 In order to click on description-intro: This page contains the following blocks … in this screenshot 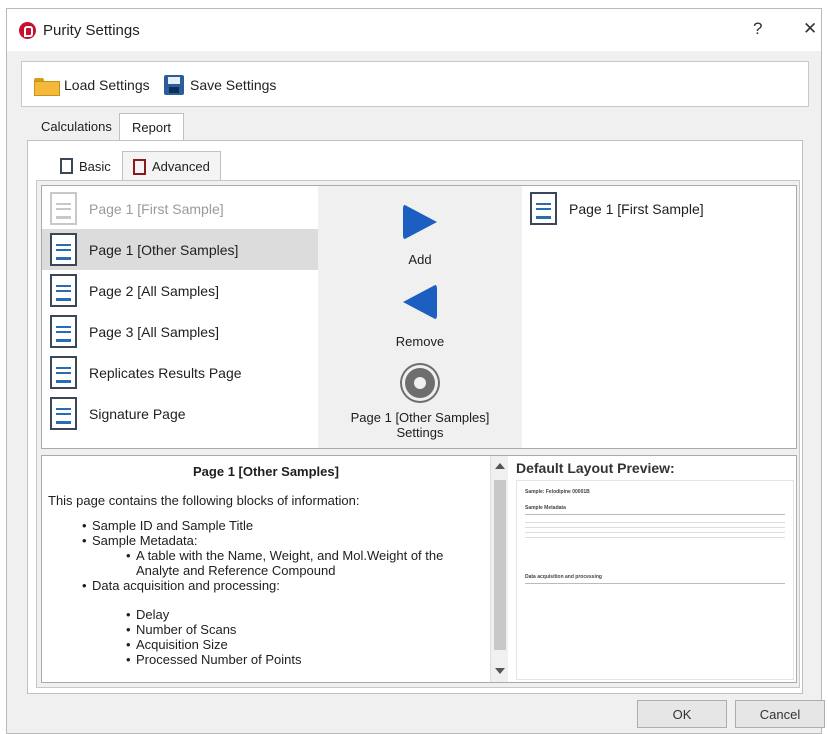, I will do `click(204, 500)`.